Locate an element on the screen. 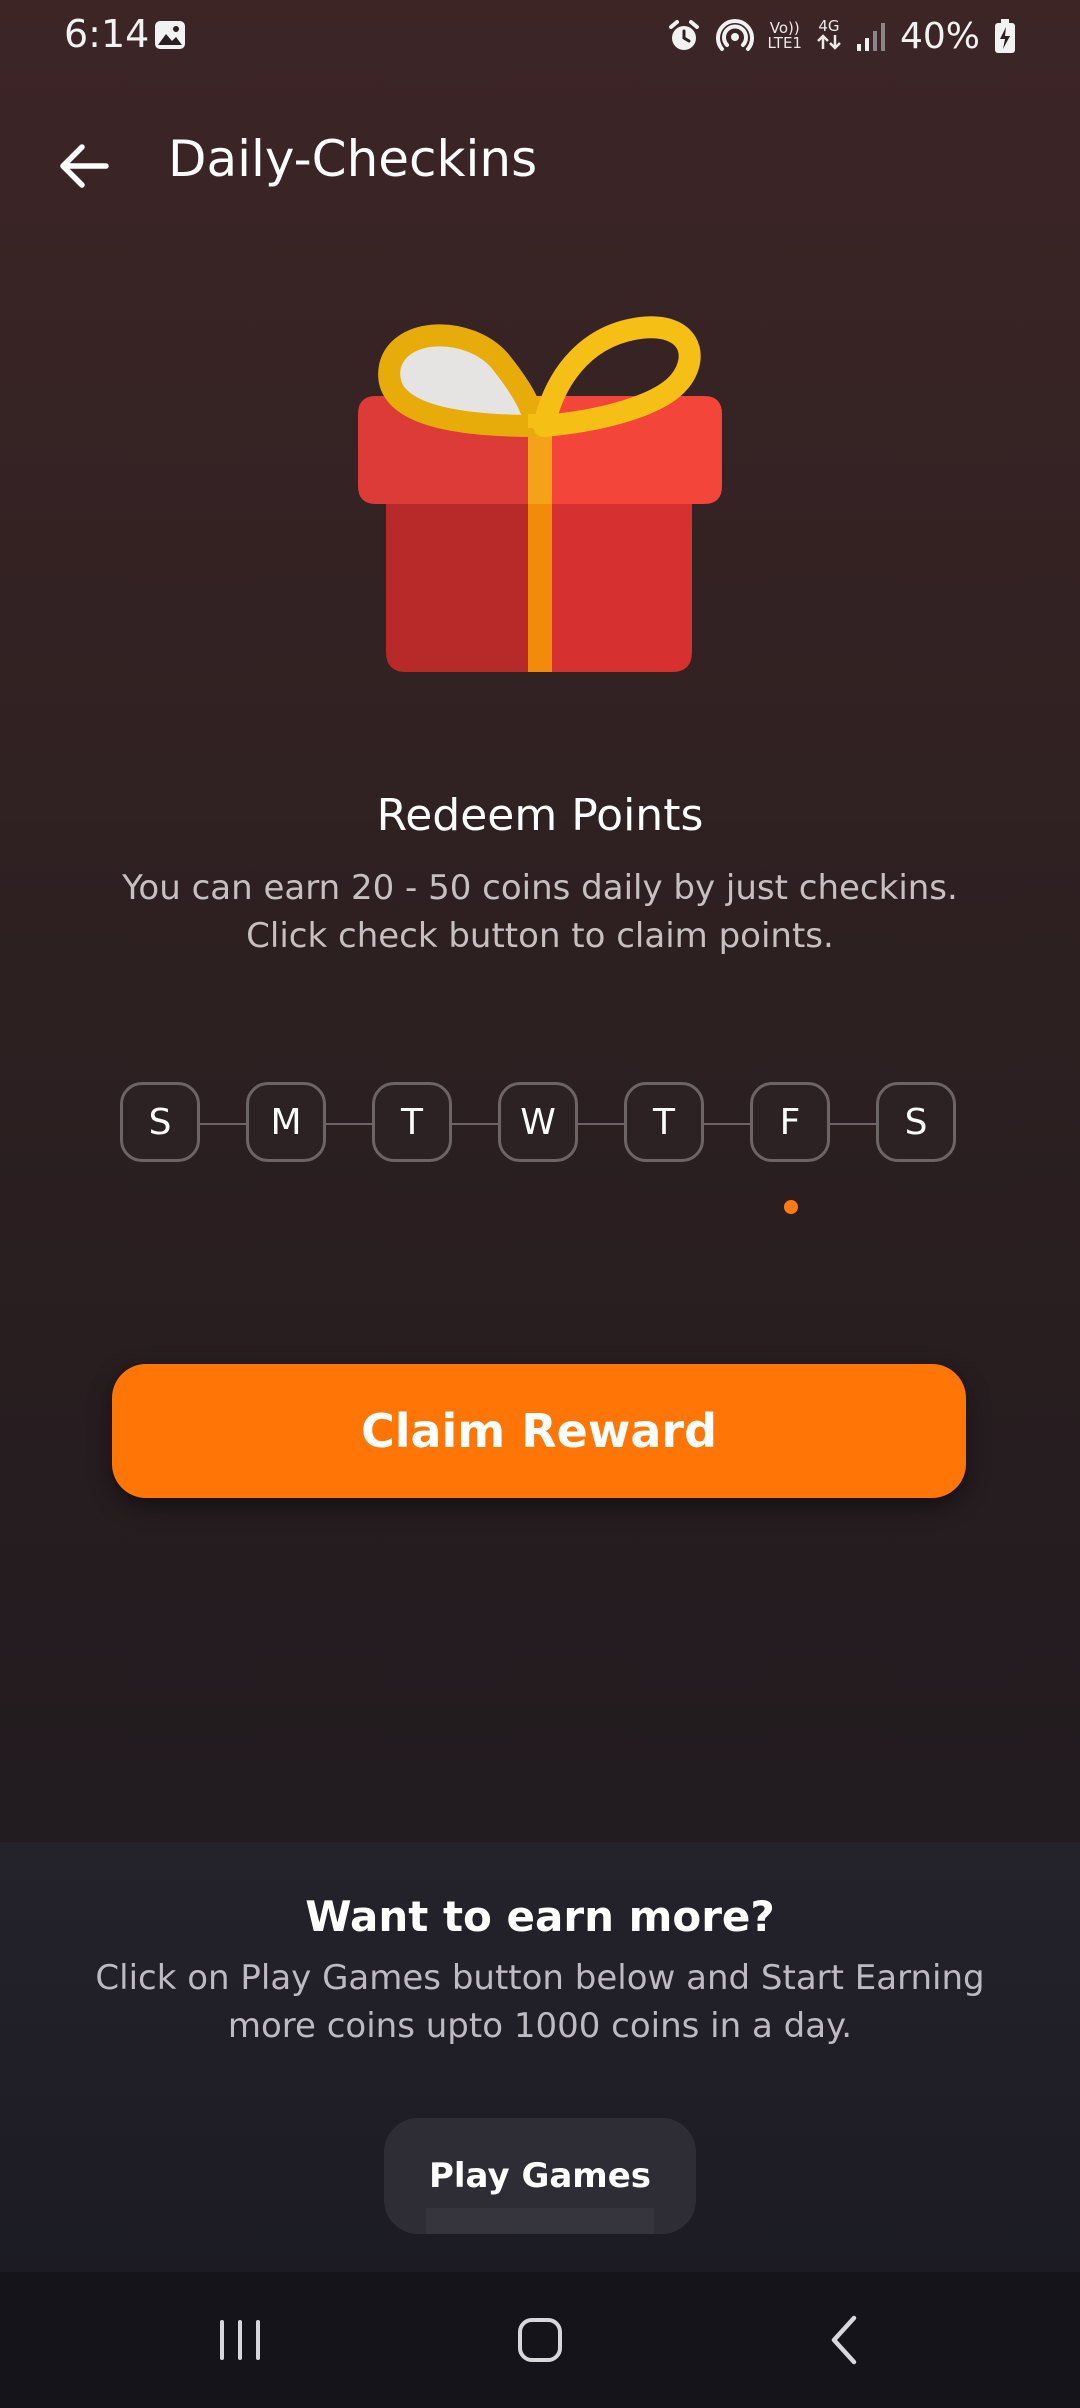  status-bar: 6:14 Vo)) LTE1 4G 40% is located at coordinates (540, 36).